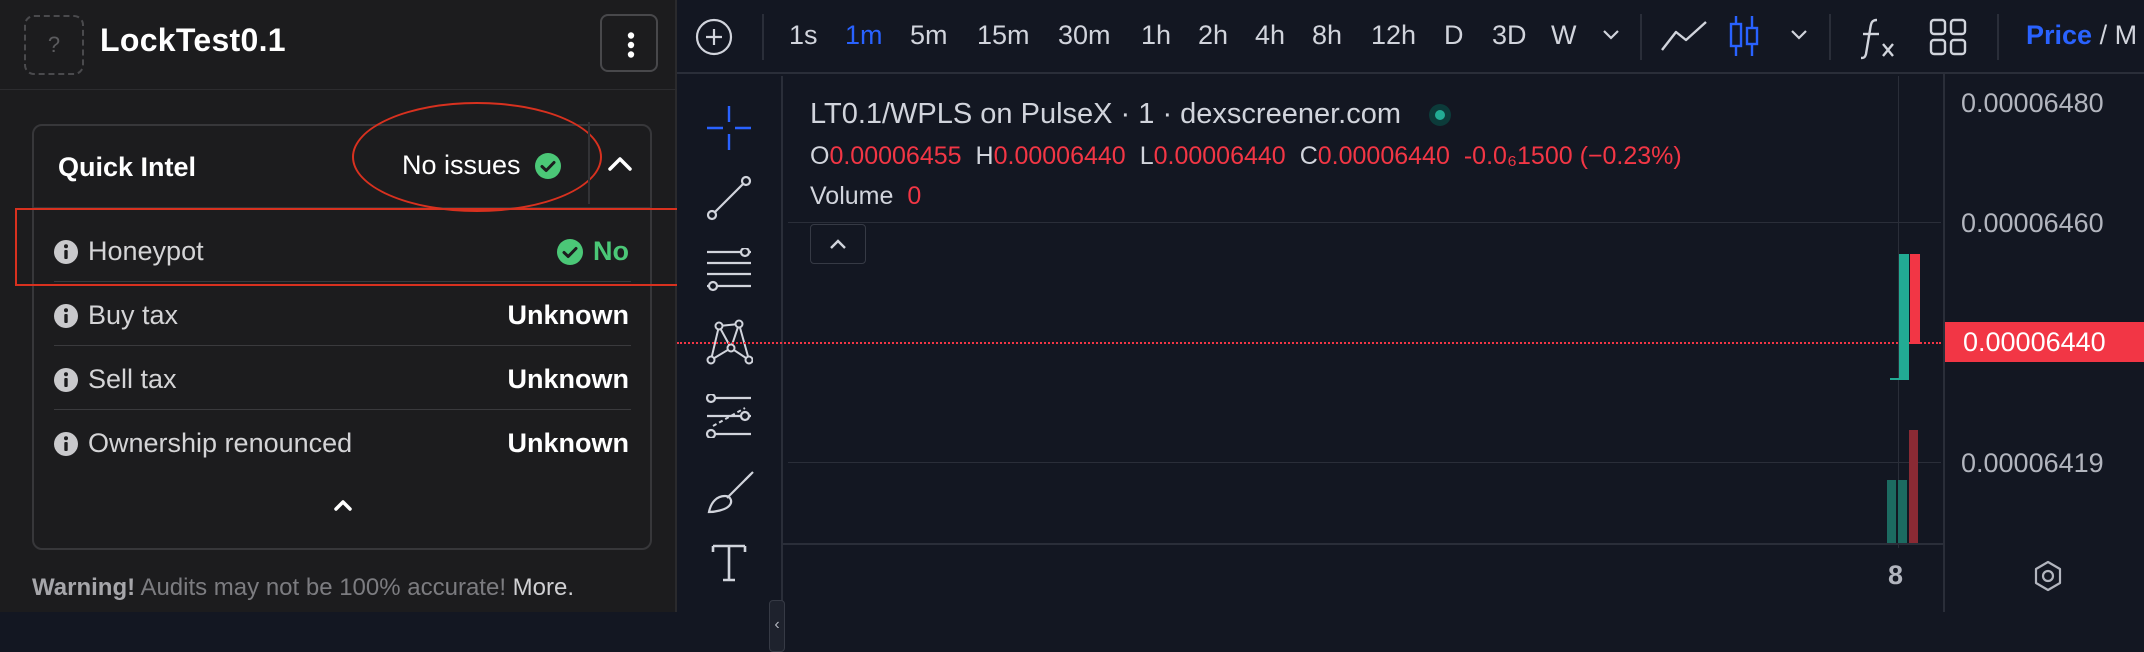  I want to click on candles-icon, so click(1744, 36).